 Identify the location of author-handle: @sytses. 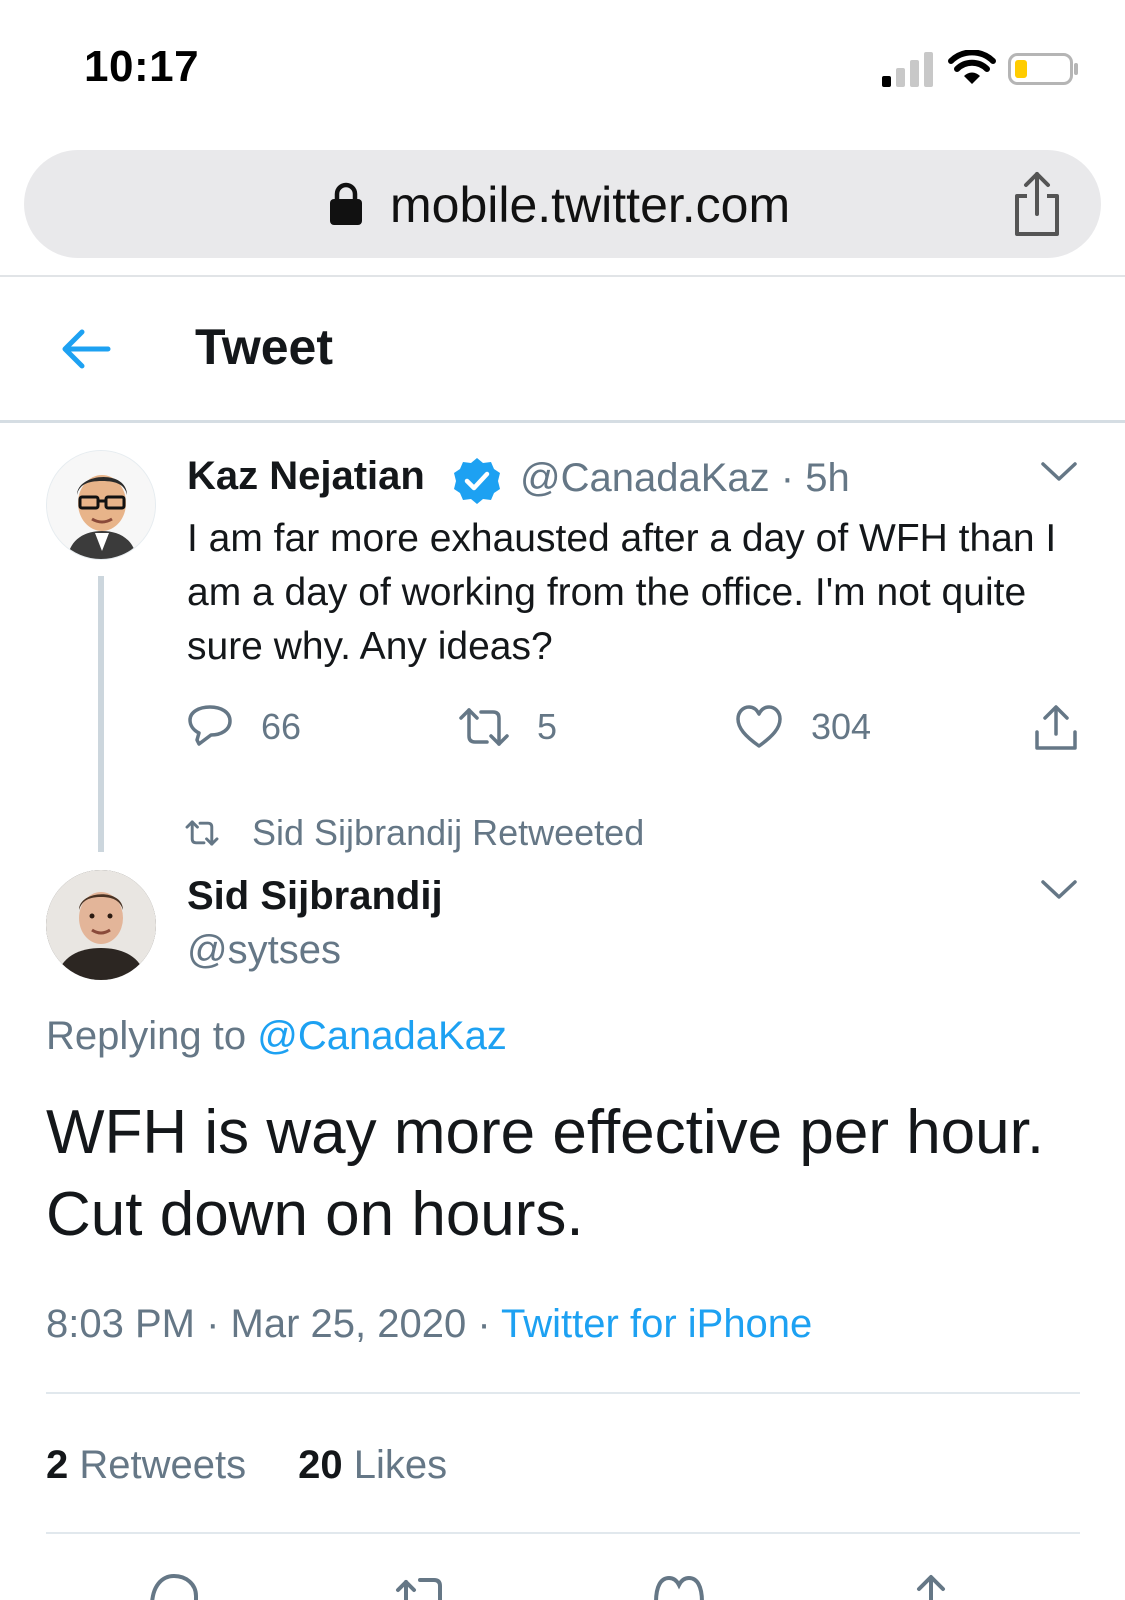
(264, 950).